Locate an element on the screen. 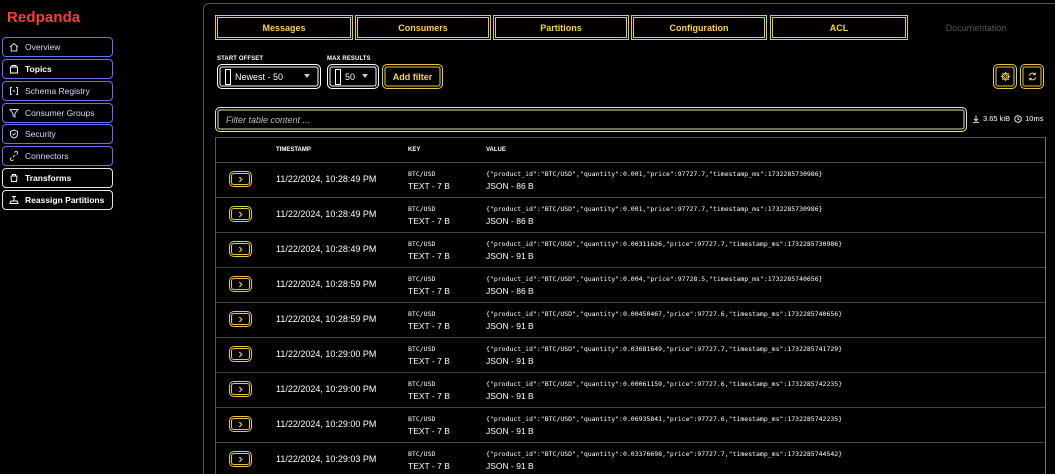 This screenshot has width=1055, height=474. sidebar-item-label: Security is located at coordinates (40, 134).